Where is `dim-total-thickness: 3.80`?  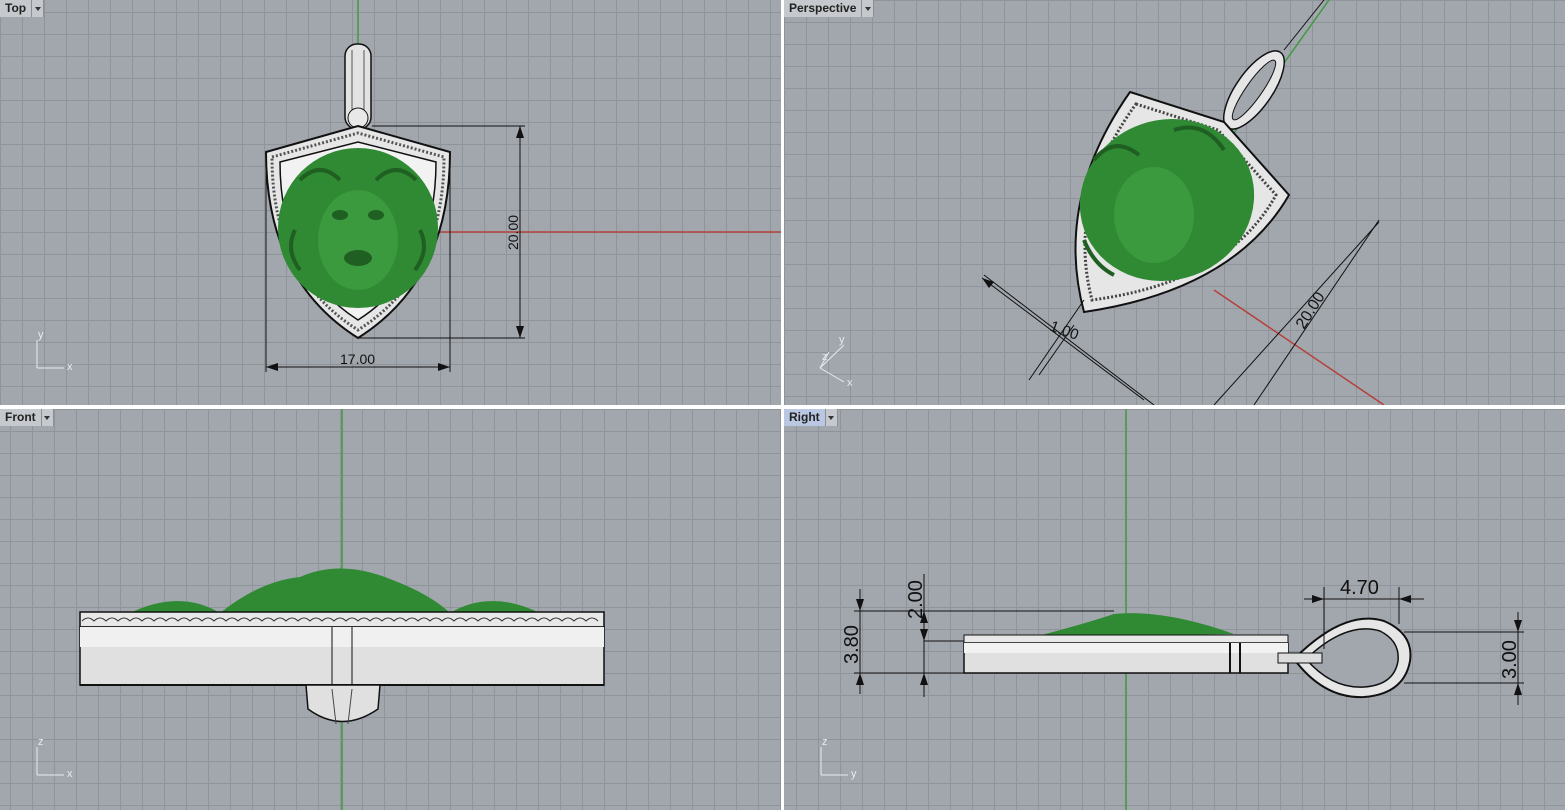
dim-total-thickness: 3.80 is located at coordinates (852, 644).